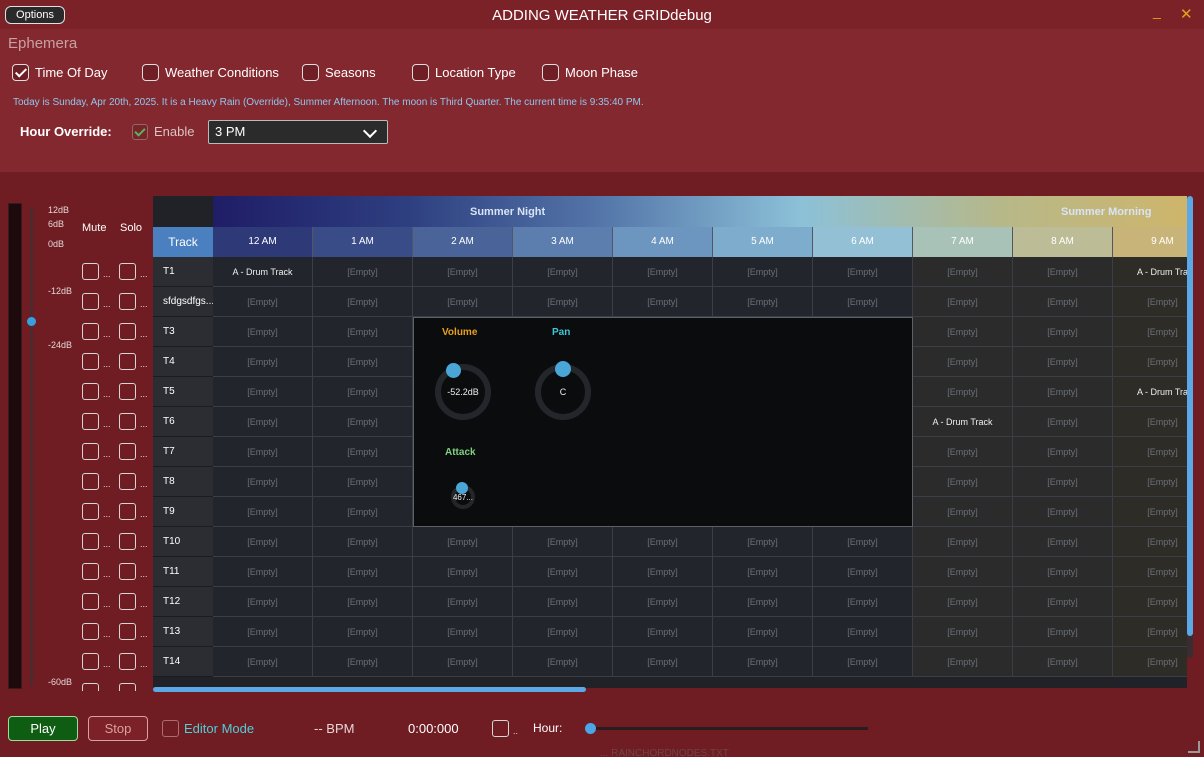  What do you see at coordinates (1150, 272) in the screenshot?
I see `grid-cell: A - Drum Tra` at bounding box center [1150, 272].